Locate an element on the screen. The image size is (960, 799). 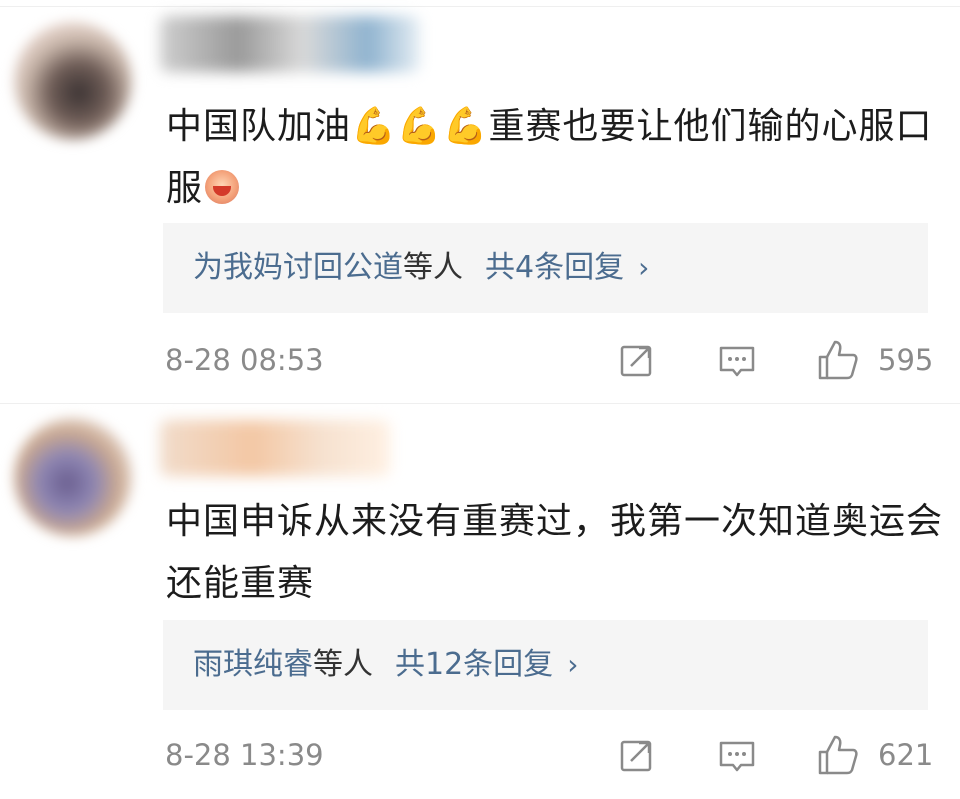
like-count: 595 is located at coordinates (906, 360).